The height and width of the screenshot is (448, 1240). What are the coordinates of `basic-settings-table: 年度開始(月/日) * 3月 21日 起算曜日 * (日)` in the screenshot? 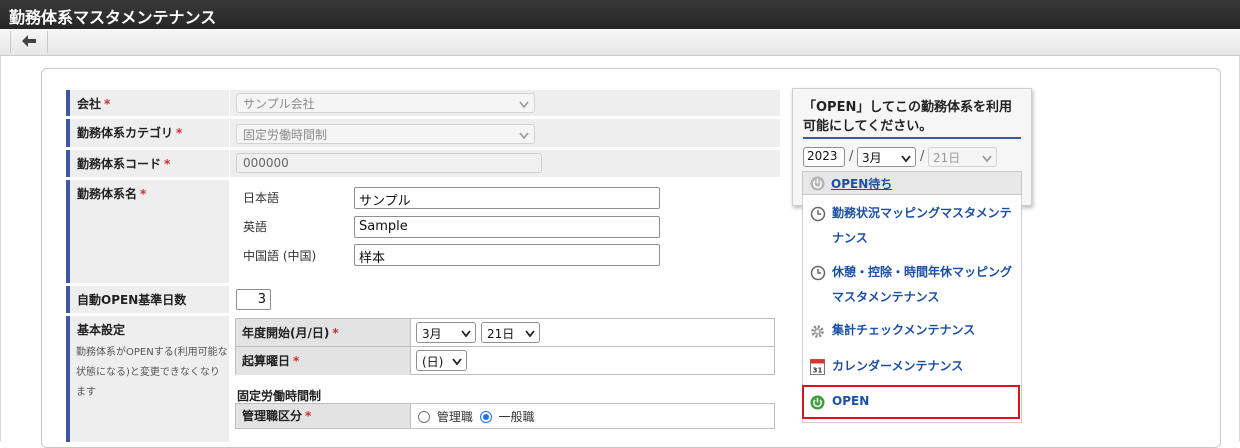 It's located at (505, 346).